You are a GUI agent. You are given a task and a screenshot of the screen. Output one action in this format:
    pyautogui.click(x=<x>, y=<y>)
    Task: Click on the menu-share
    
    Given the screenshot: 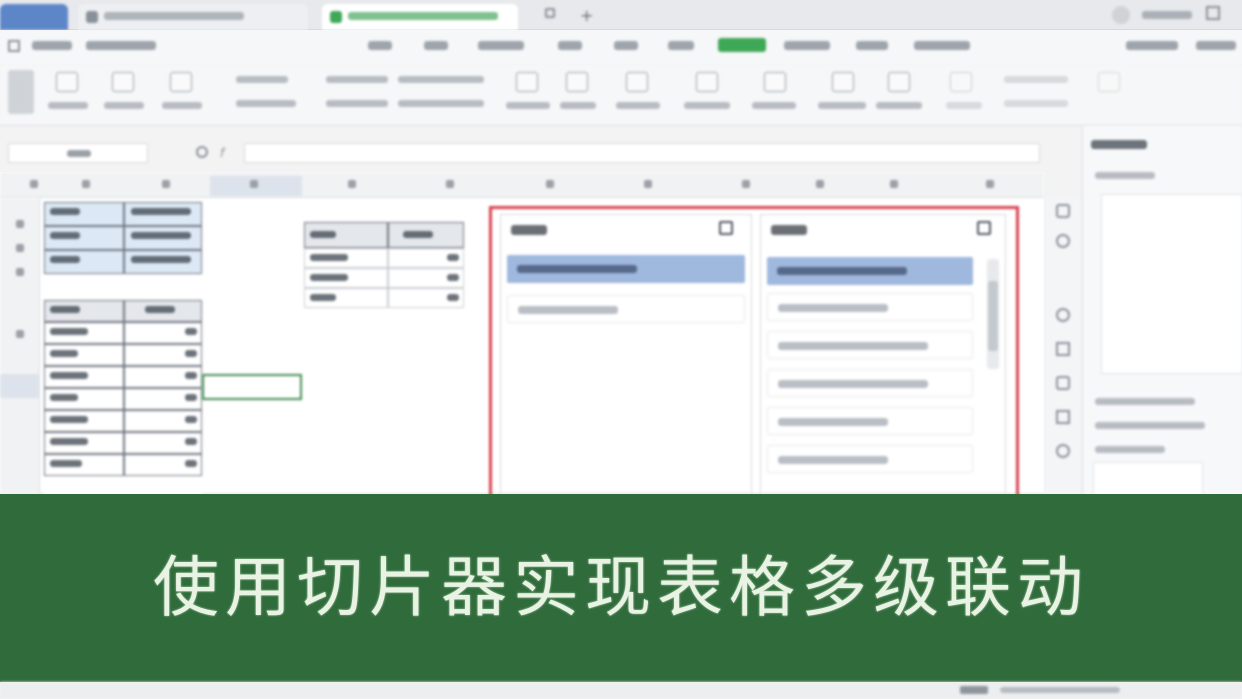 What is the action you would take?
    pyautogui.click(x=1152, y=45)
    